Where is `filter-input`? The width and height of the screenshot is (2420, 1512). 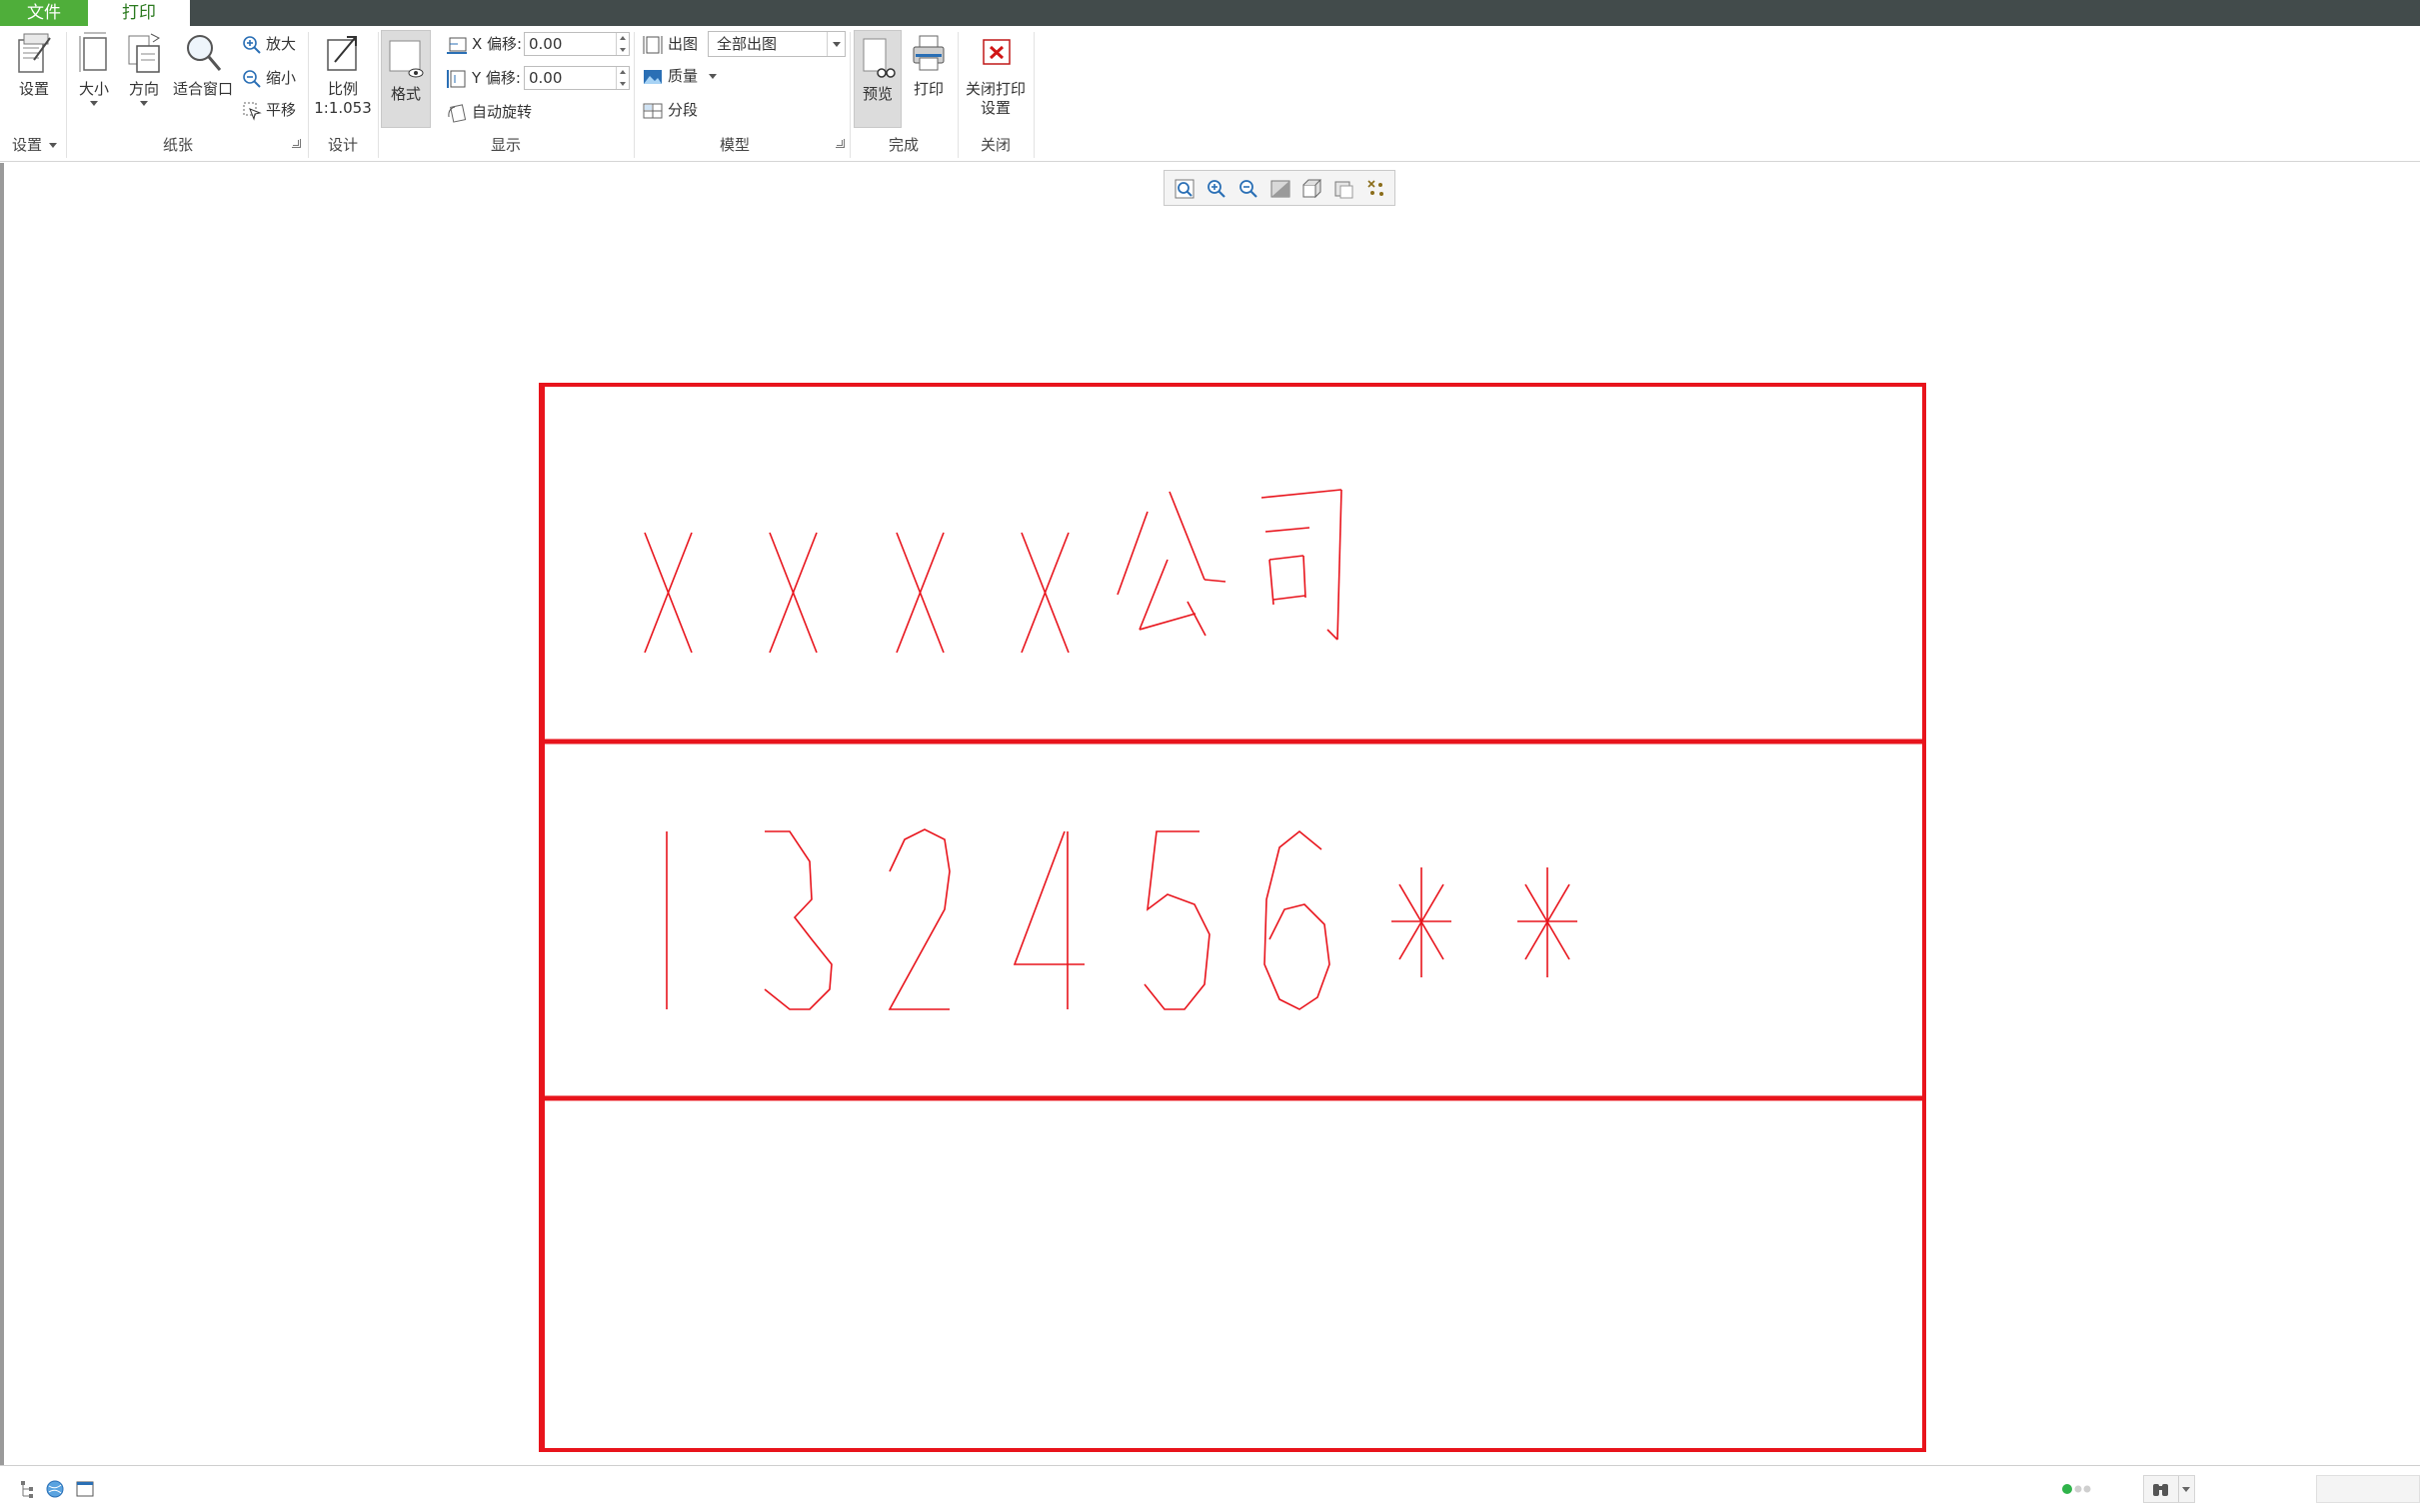
filter-input is located at coordinates (2368, 1489).